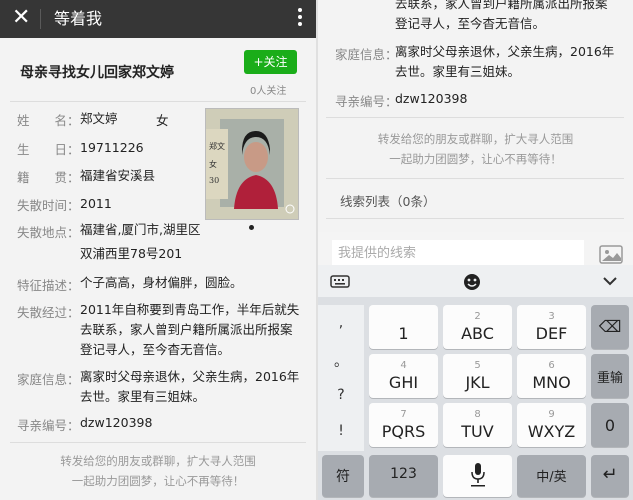 The image size is (633, 500). What do you see at coordinates (161, 282) in the screenshot?
I see `field-value: 个子高高，身材偏胖，圆脸。` at bounding box center [161, 282].